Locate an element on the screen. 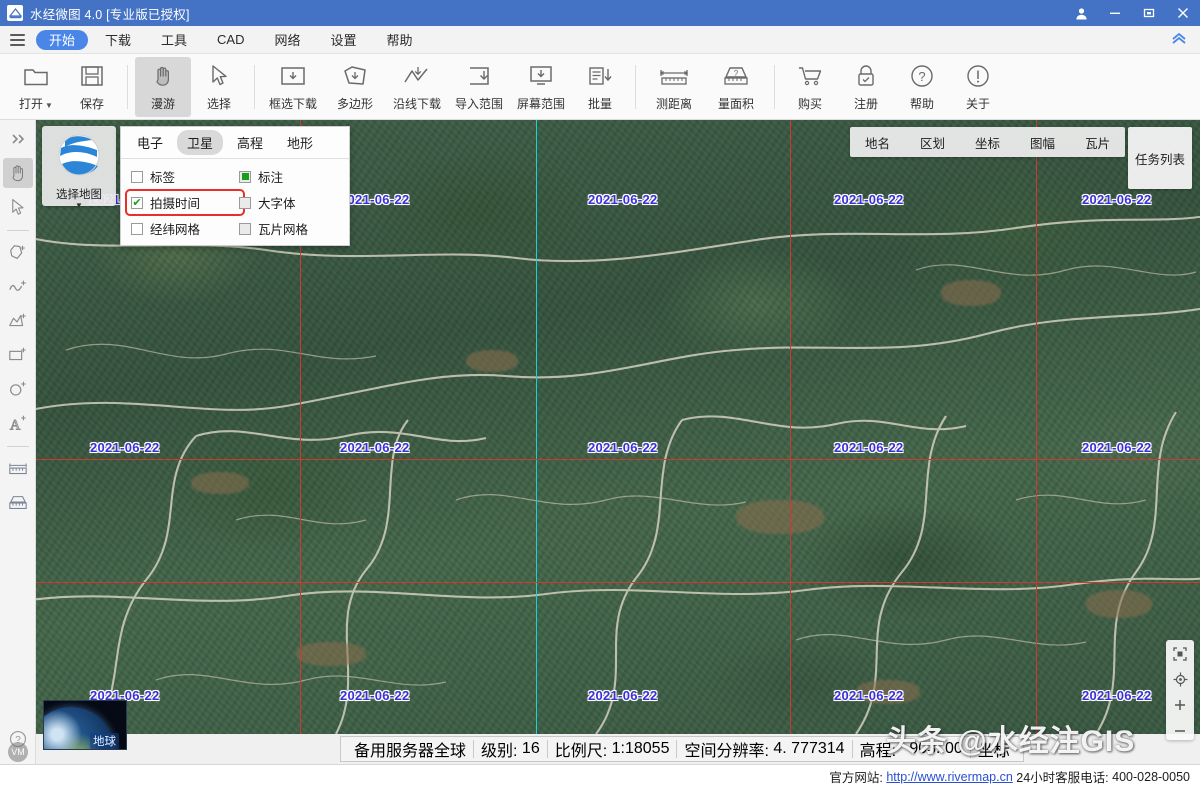 This screenshot has height=788, width=1200. grid-line-horizontal is located at coordinates (618, 582).